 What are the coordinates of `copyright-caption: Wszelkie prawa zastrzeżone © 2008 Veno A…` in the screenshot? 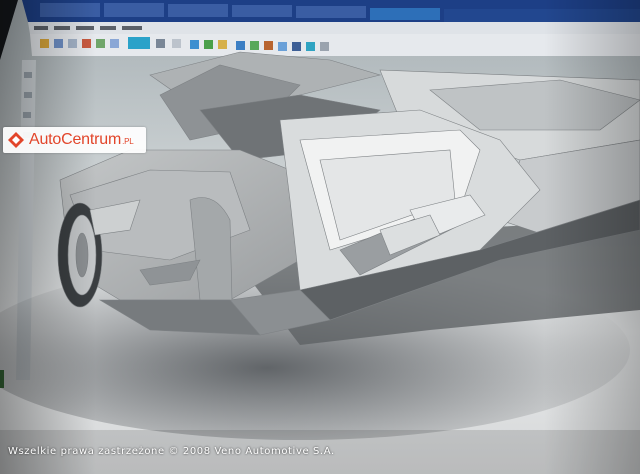 It's located at (171, 451).